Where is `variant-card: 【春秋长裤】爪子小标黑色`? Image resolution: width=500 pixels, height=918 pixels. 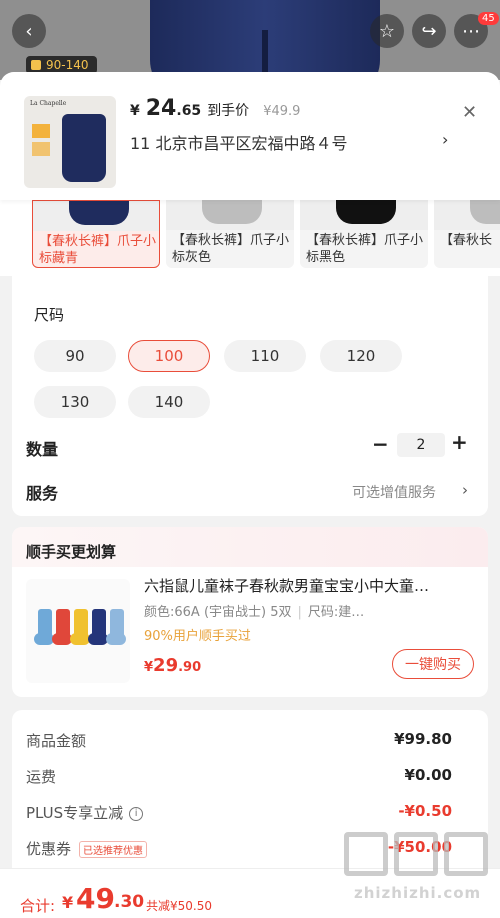
variant-card: 【春秋长裤】爪子小标黑色 is located at coordinates (364, 234).